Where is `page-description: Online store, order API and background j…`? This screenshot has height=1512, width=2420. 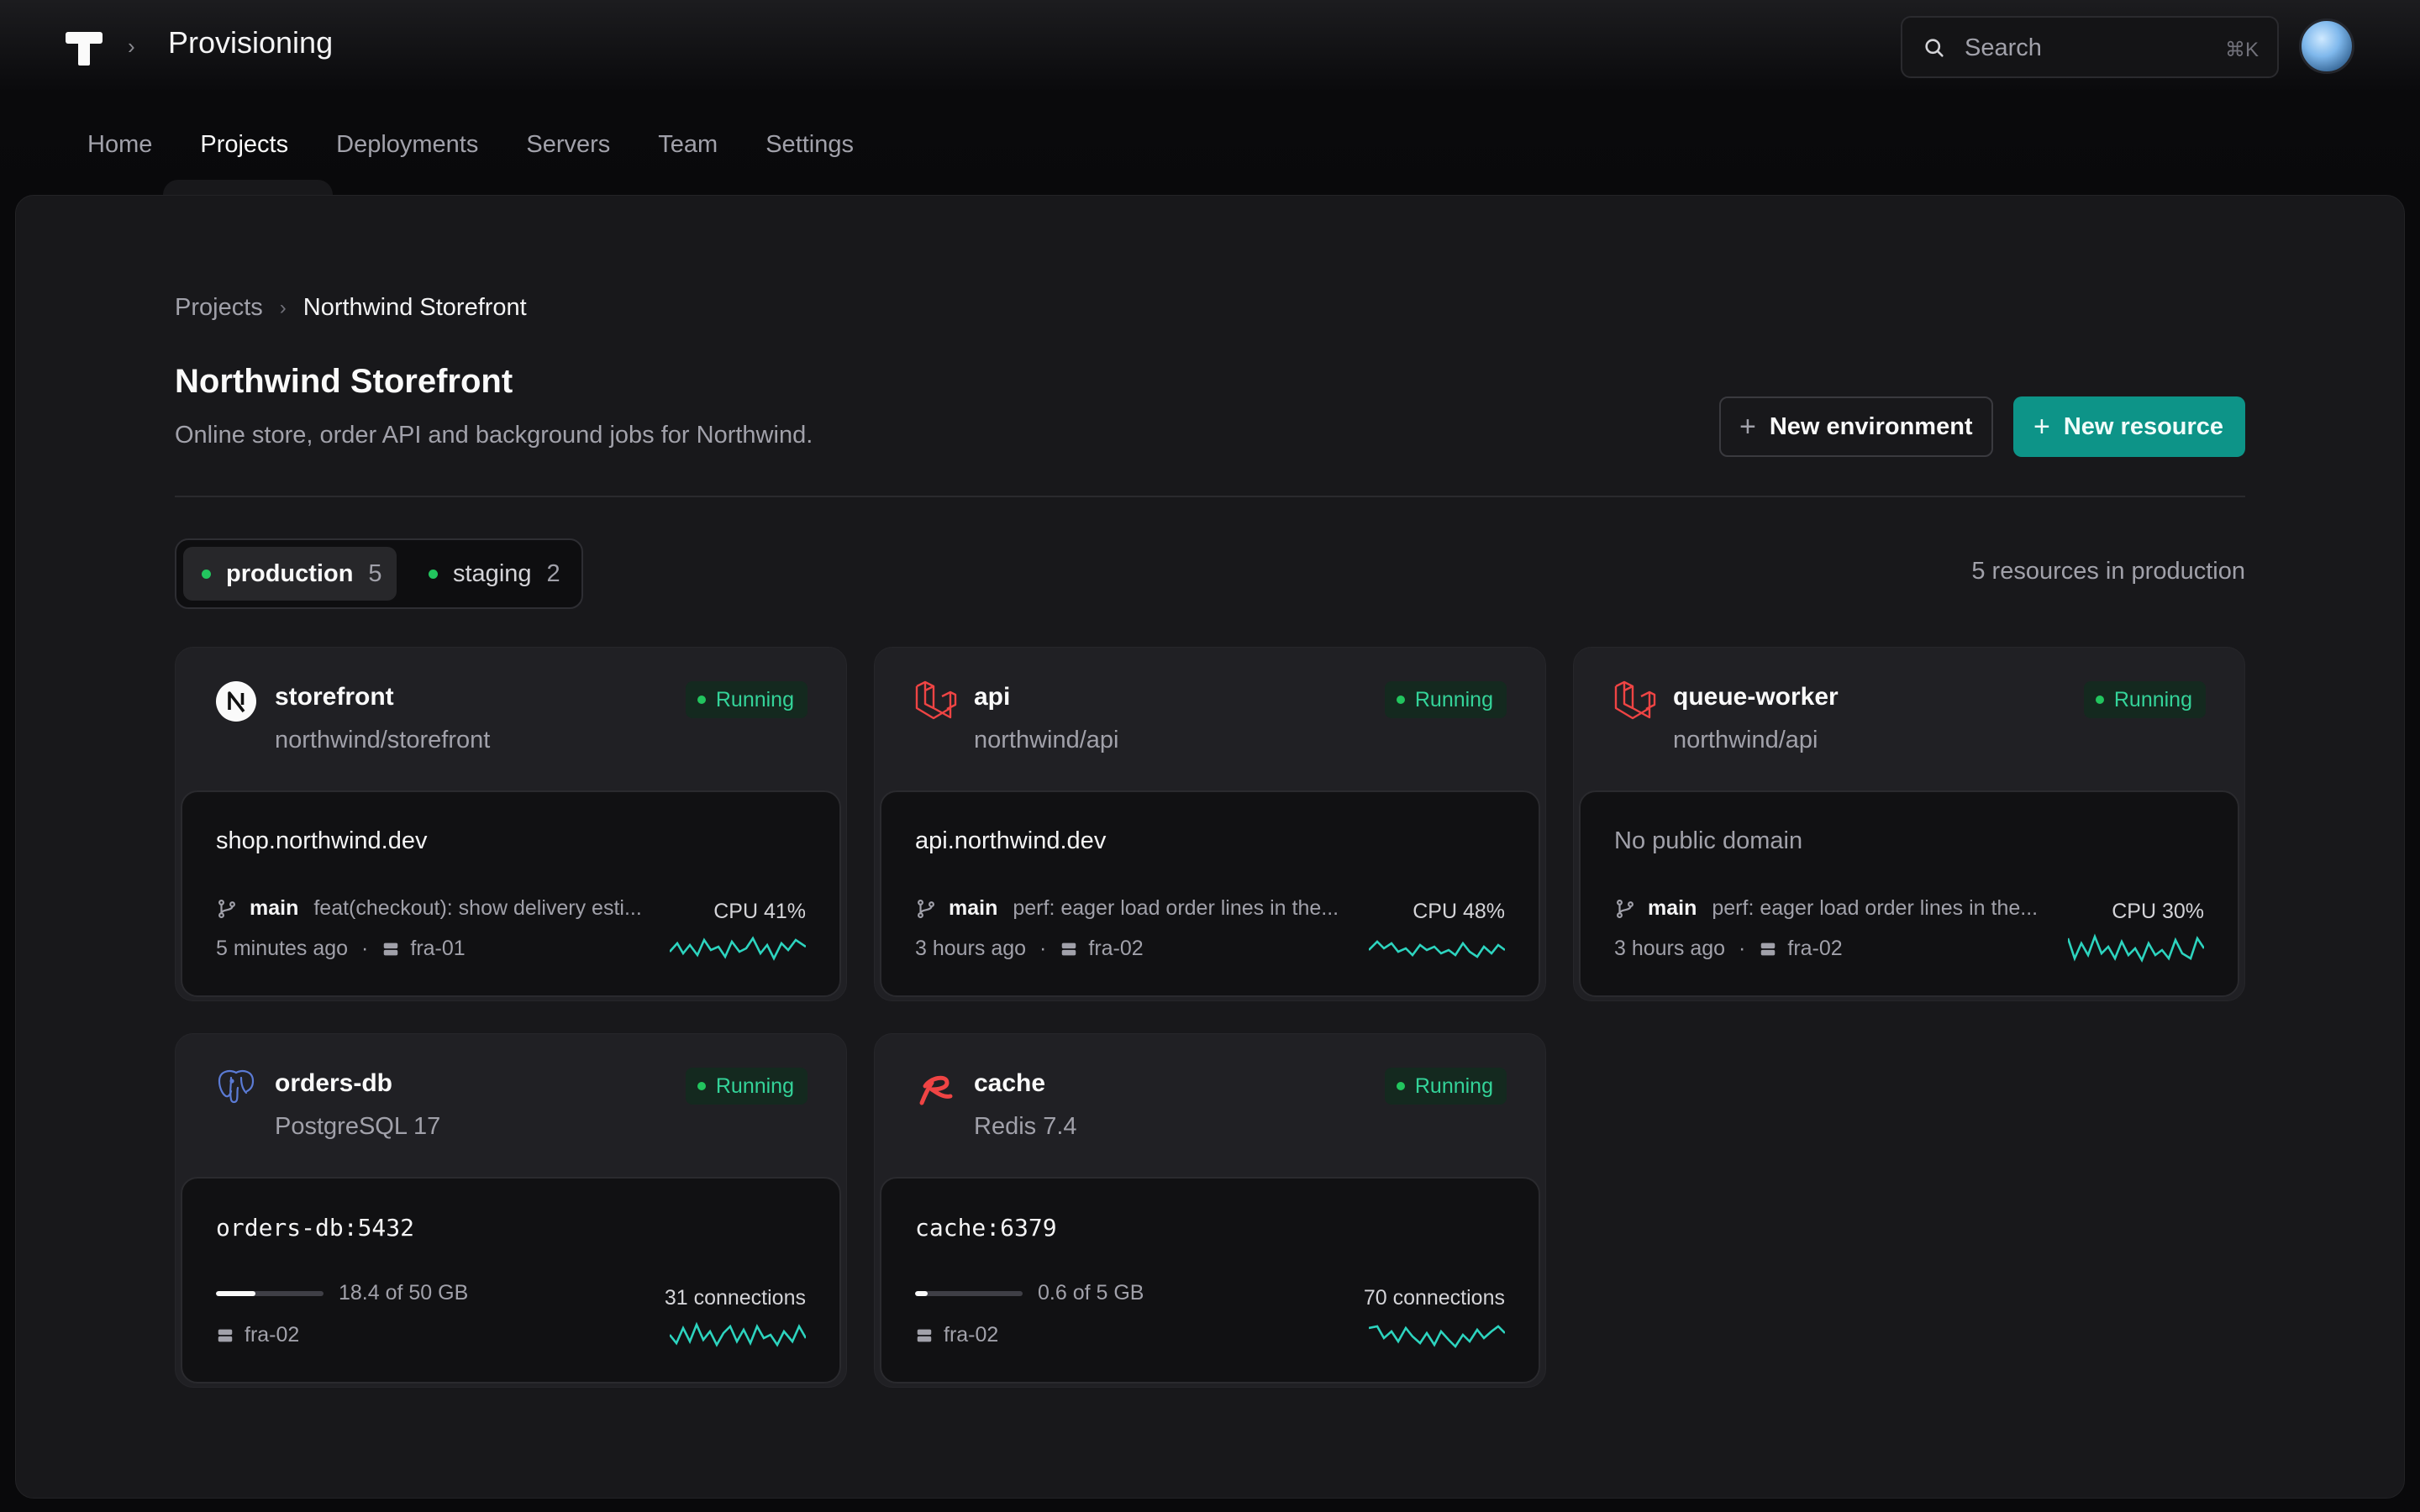
page-description: Online store, order API and background j… is located at coordinates (494, 435).